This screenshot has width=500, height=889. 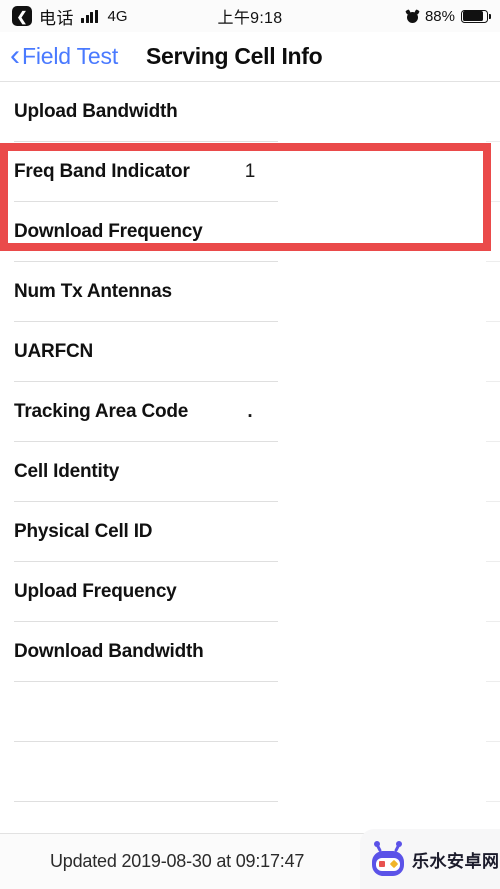 I want to click on navigation-bar: ‹ Field Test Serving Cell Info, so click(x=250, y=57).